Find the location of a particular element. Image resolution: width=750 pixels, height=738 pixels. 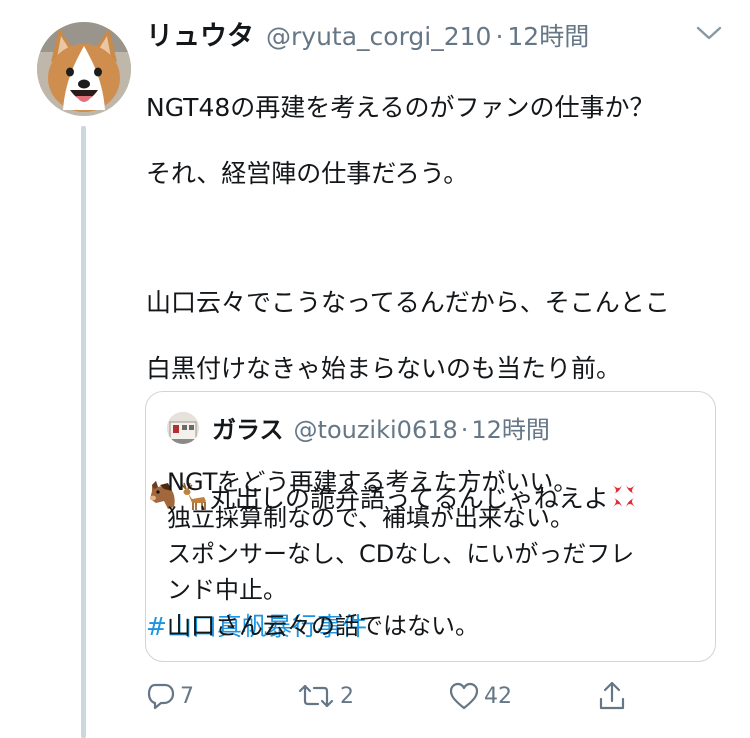

tweet-text-line: 山口云々でこうなってるんだから、そこんとこ is located at coordinates (408, 302).